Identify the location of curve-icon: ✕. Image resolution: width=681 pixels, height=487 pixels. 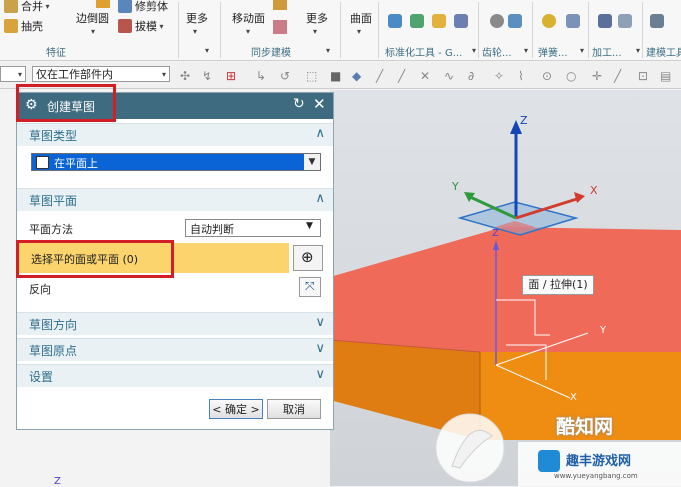
(425, 76).